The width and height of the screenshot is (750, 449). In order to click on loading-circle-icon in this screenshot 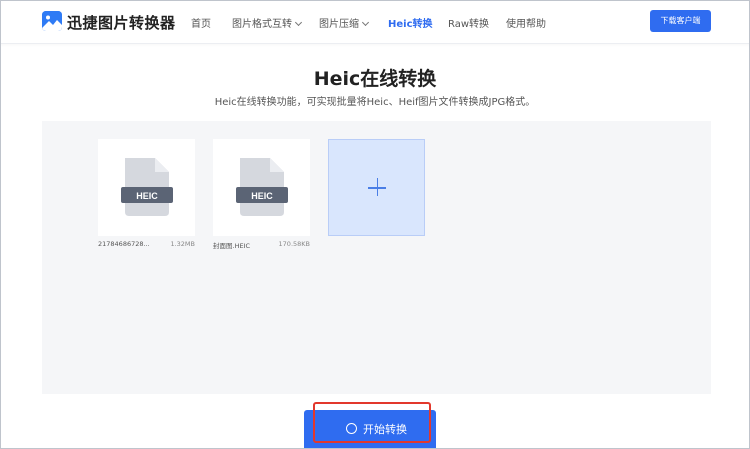, I will do `click(351, 428)`.